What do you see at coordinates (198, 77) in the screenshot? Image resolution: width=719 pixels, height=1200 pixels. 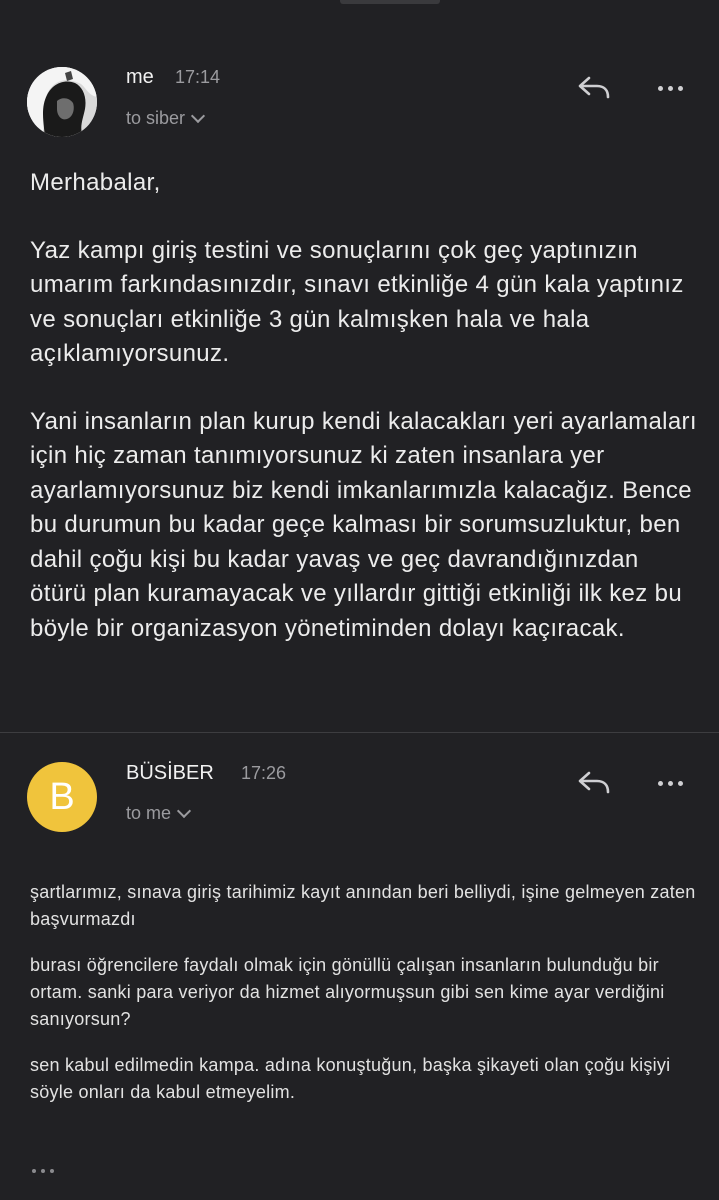 I see `message-time: 17:14` at bounding box center [198, 77].